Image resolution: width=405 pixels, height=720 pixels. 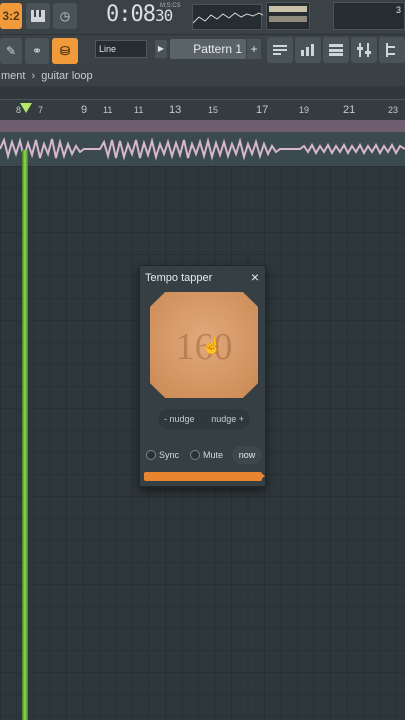 I want to click on mixer-icon, so click(x=364, y=50).